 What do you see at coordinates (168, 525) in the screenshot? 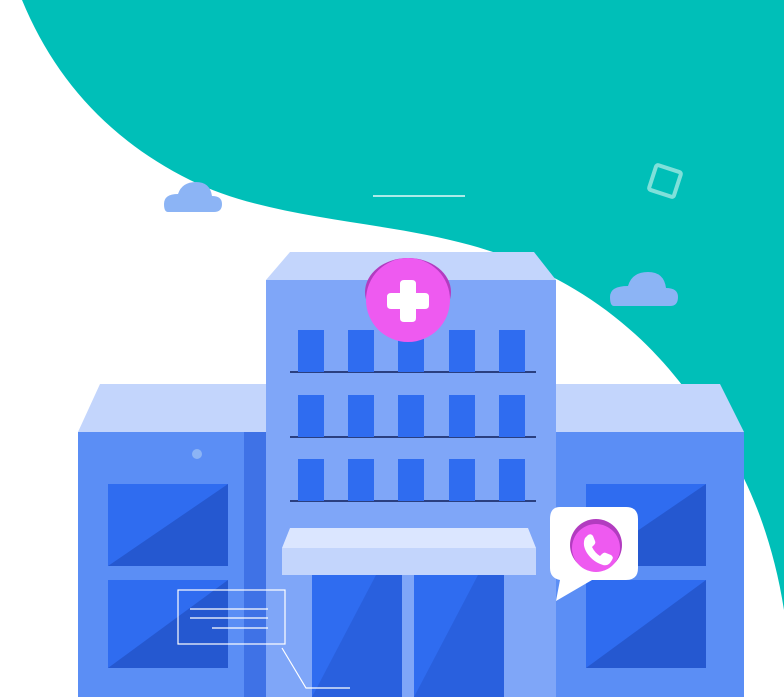
I see `left-window-top` at bounding box center [168, 525].